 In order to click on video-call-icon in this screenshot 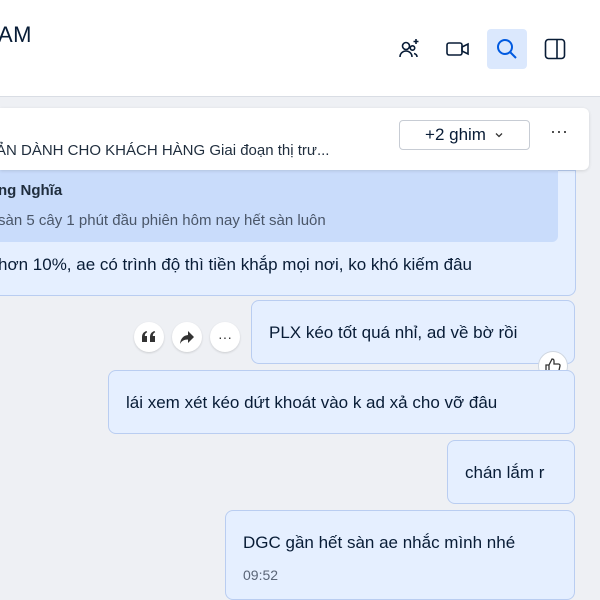, I will do `click(457, 49)`.